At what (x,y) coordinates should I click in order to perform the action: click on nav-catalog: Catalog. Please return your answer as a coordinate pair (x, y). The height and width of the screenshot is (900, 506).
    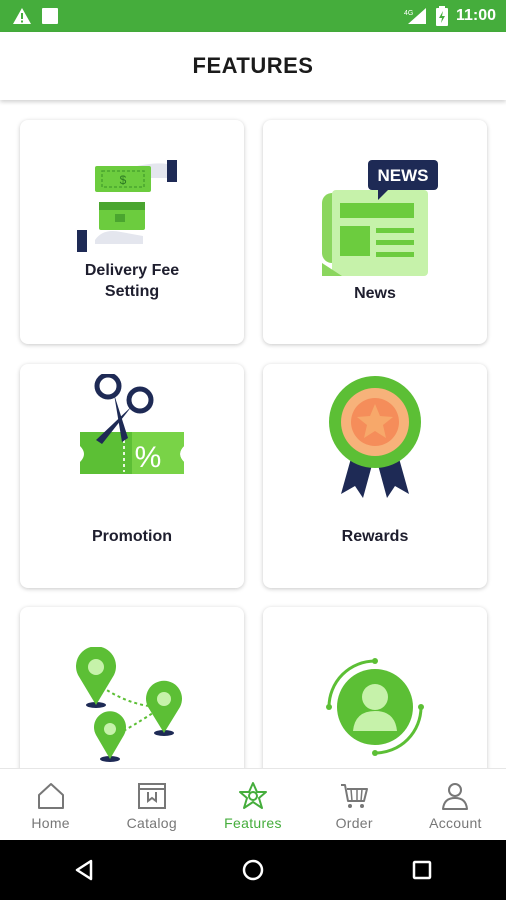
    Looking at the image, I should click on (151, 805).